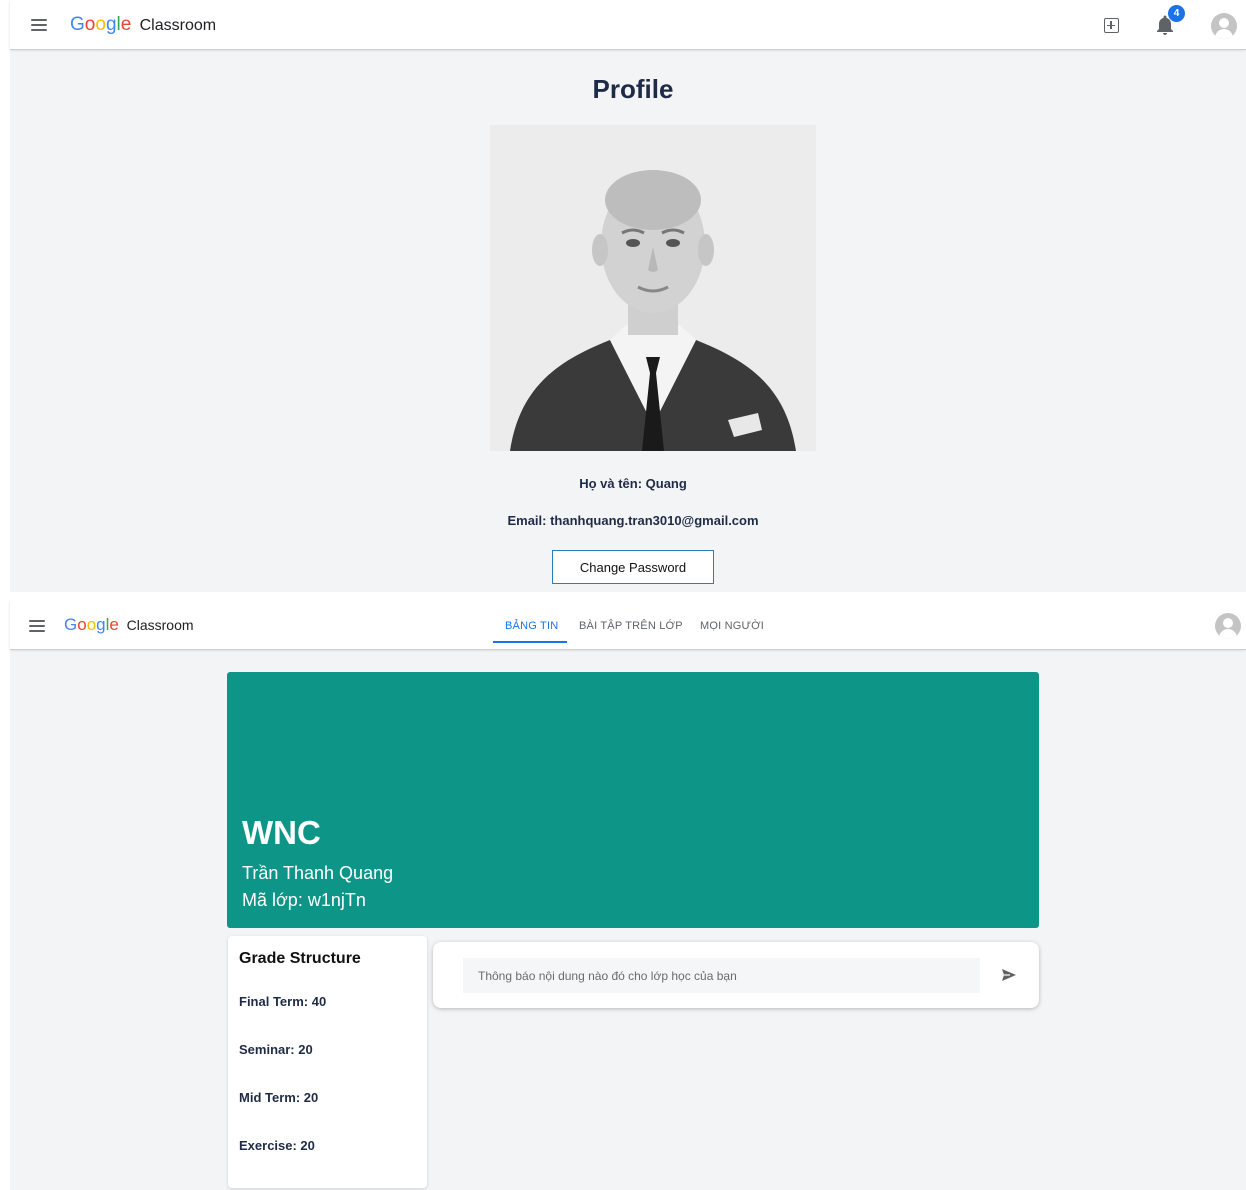 The width and height of the screenshot is (1246, 1190). I want to click on send-icon, so click(1009, 975).